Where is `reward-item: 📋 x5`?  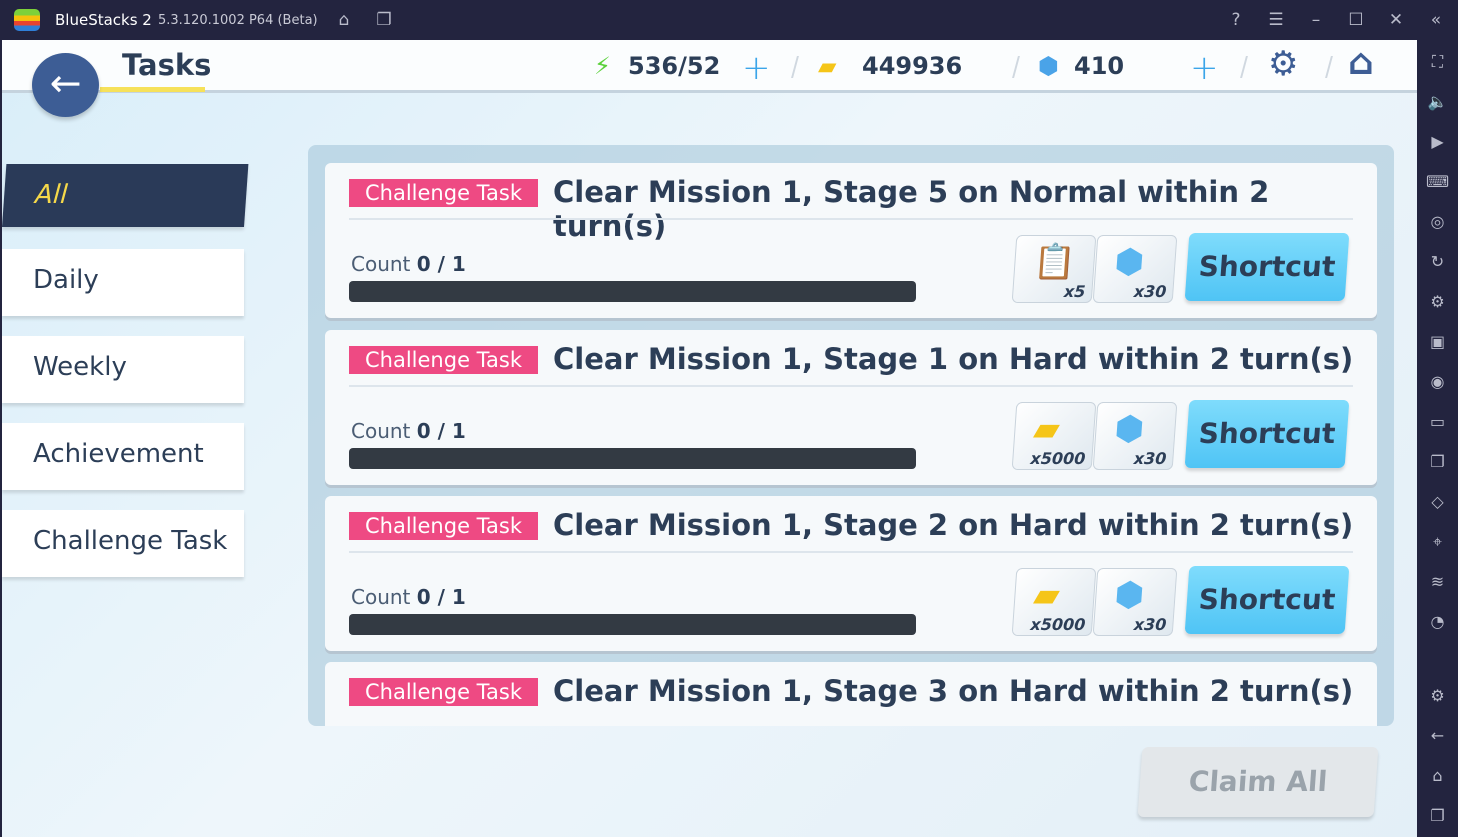 reward-item: 📋 x5 is located at coordinates (1054, 269).